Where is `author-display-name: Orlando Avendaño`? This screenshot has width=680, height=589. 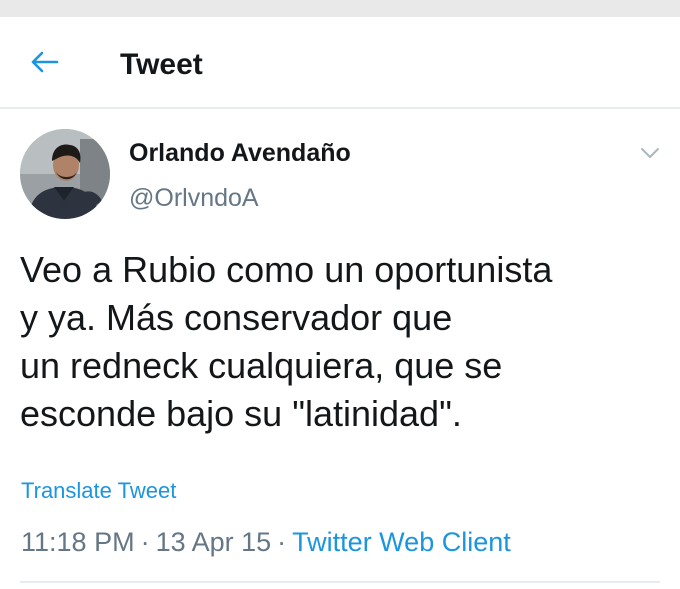 author-display-name: Orlando Avendaño is located at coordinates (240, 153).